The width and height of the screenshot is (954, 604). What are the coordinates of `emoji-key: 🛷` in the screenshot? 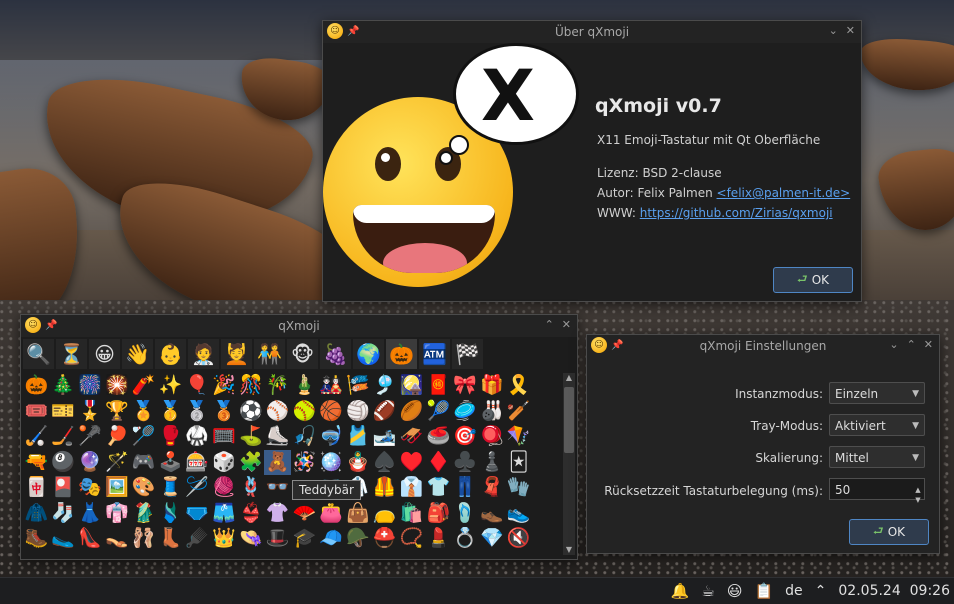 It's located at (411, 437).